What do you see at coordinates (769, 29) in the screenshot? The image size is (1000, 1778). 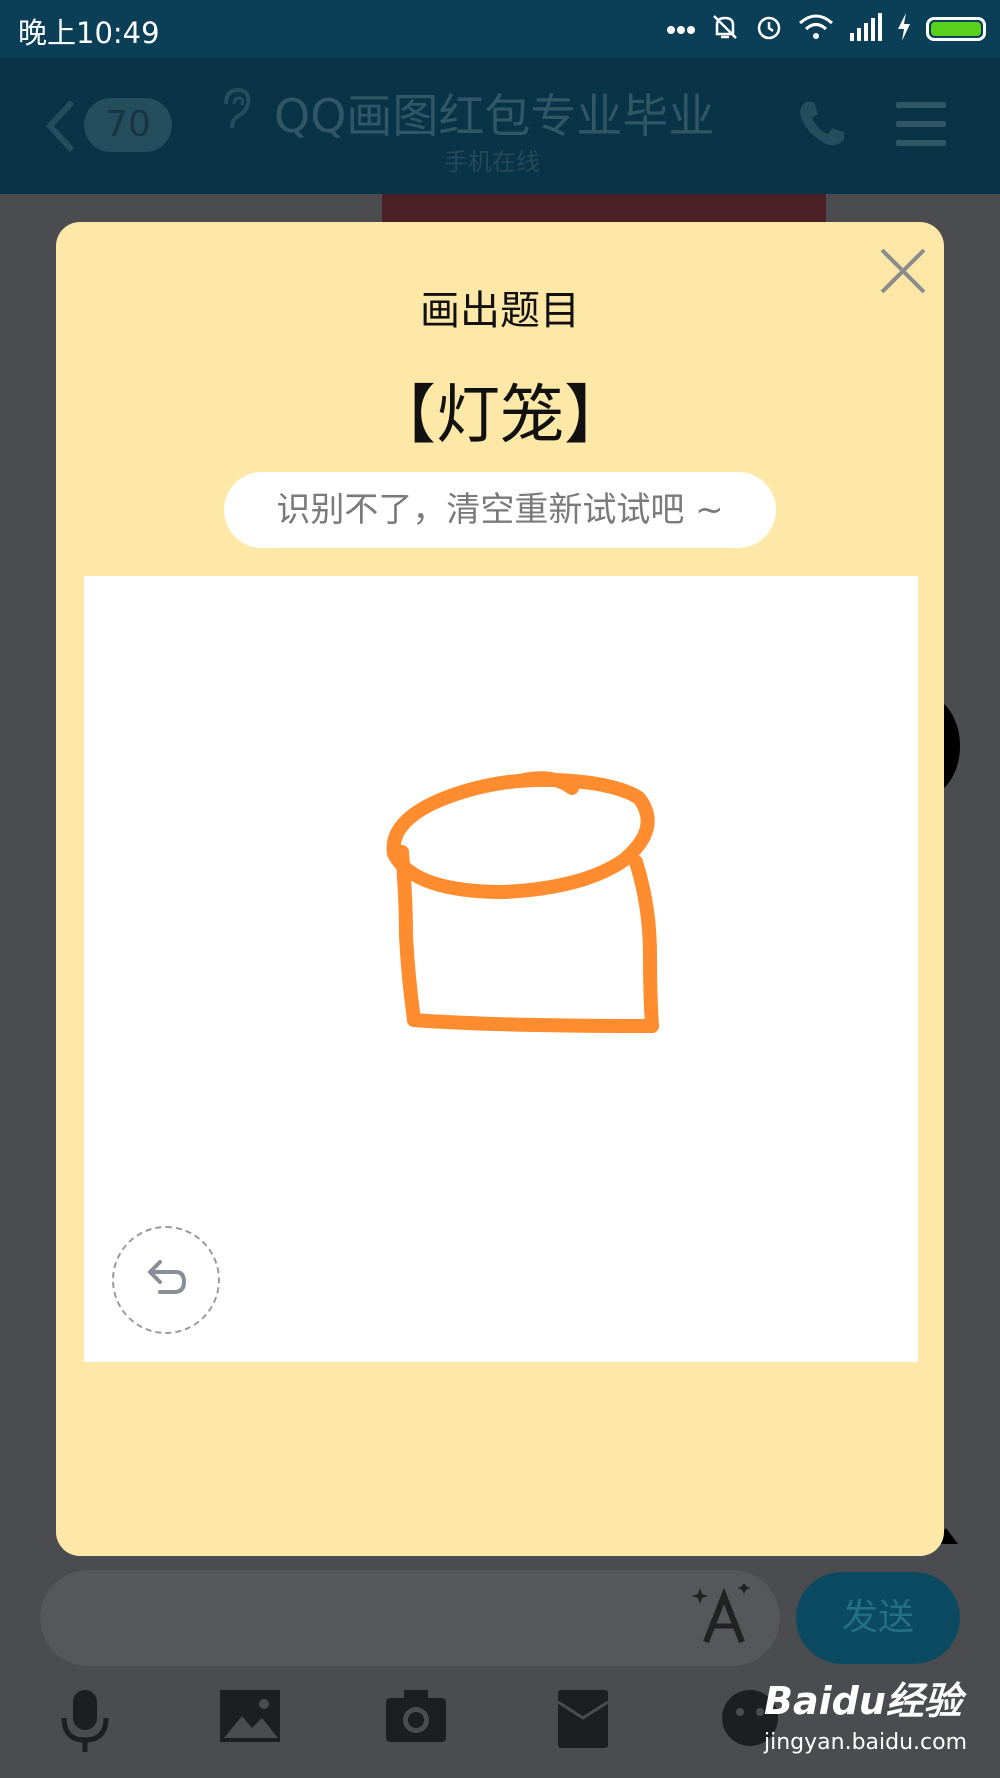 I see `alarm-icon` at bounding box center [769, 29].